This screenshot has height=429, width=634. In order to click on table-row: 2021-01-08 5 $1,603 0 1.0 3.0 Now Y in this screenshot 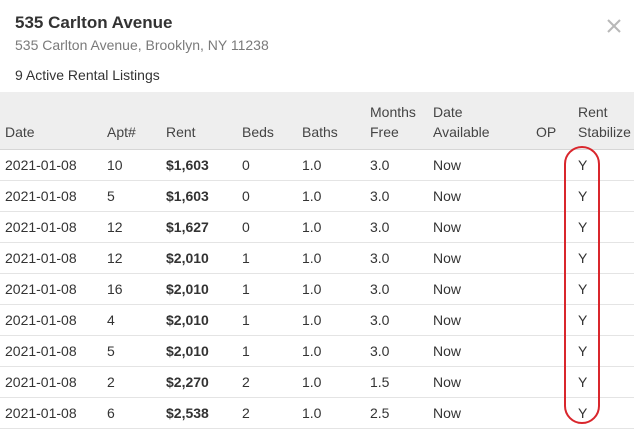, I will do `click(317, 196)`.